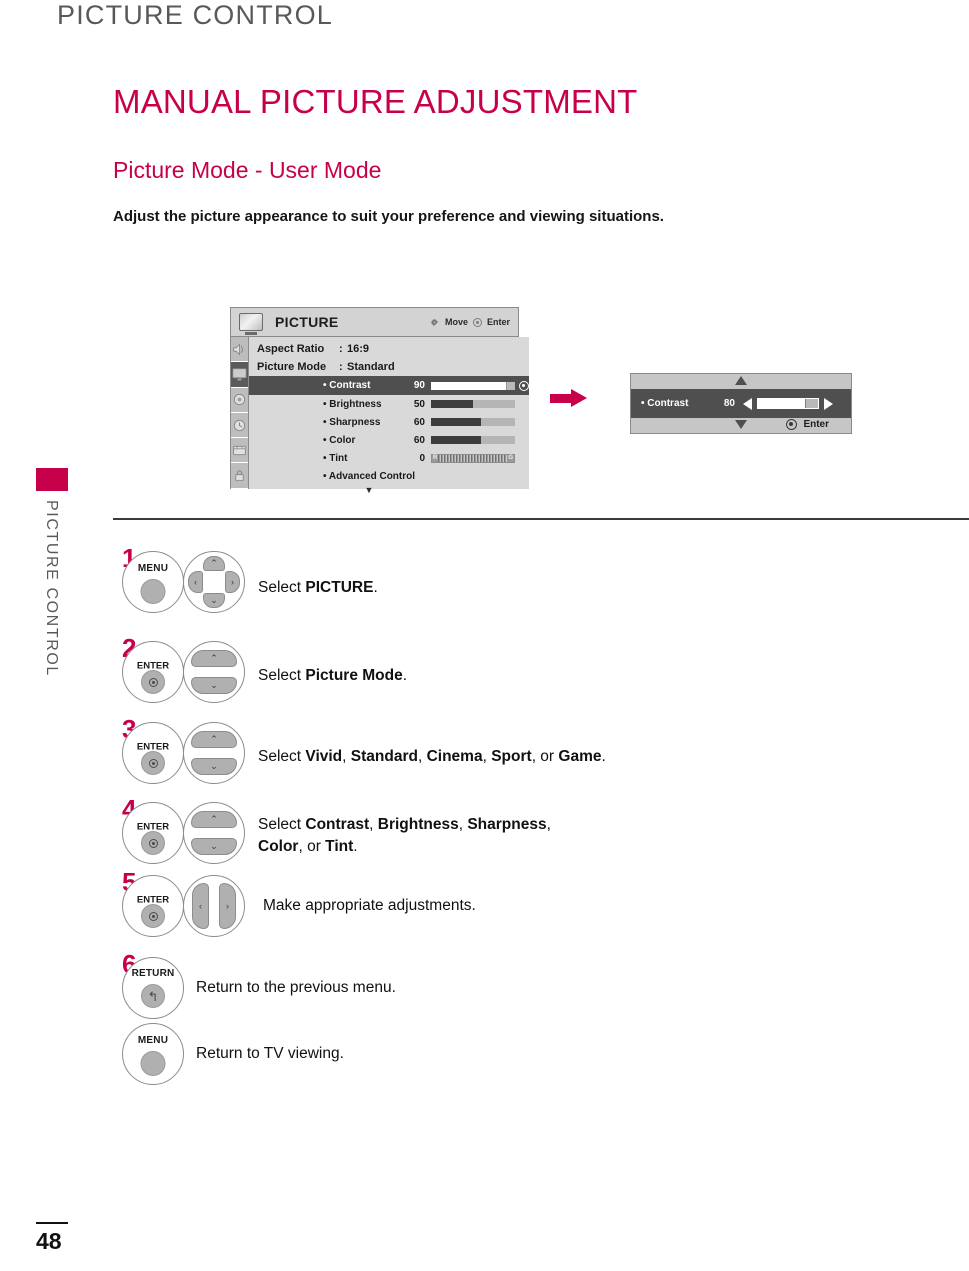 The image size is (969, 1271). Describe the element at coordinates (51, 588) in the screenshot. I see `side-tab-label: PICTURE CONTROL` at that location.